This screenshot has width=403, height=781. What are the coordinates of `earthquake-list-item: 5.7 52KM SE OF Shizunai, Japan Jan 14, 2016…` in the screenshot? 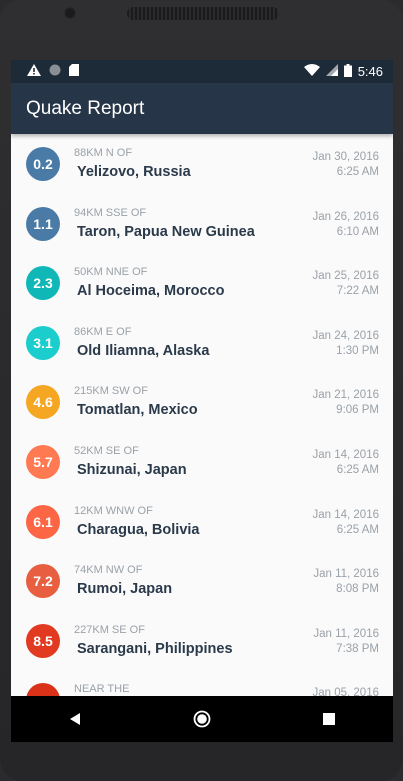 It's located at (202, 462).